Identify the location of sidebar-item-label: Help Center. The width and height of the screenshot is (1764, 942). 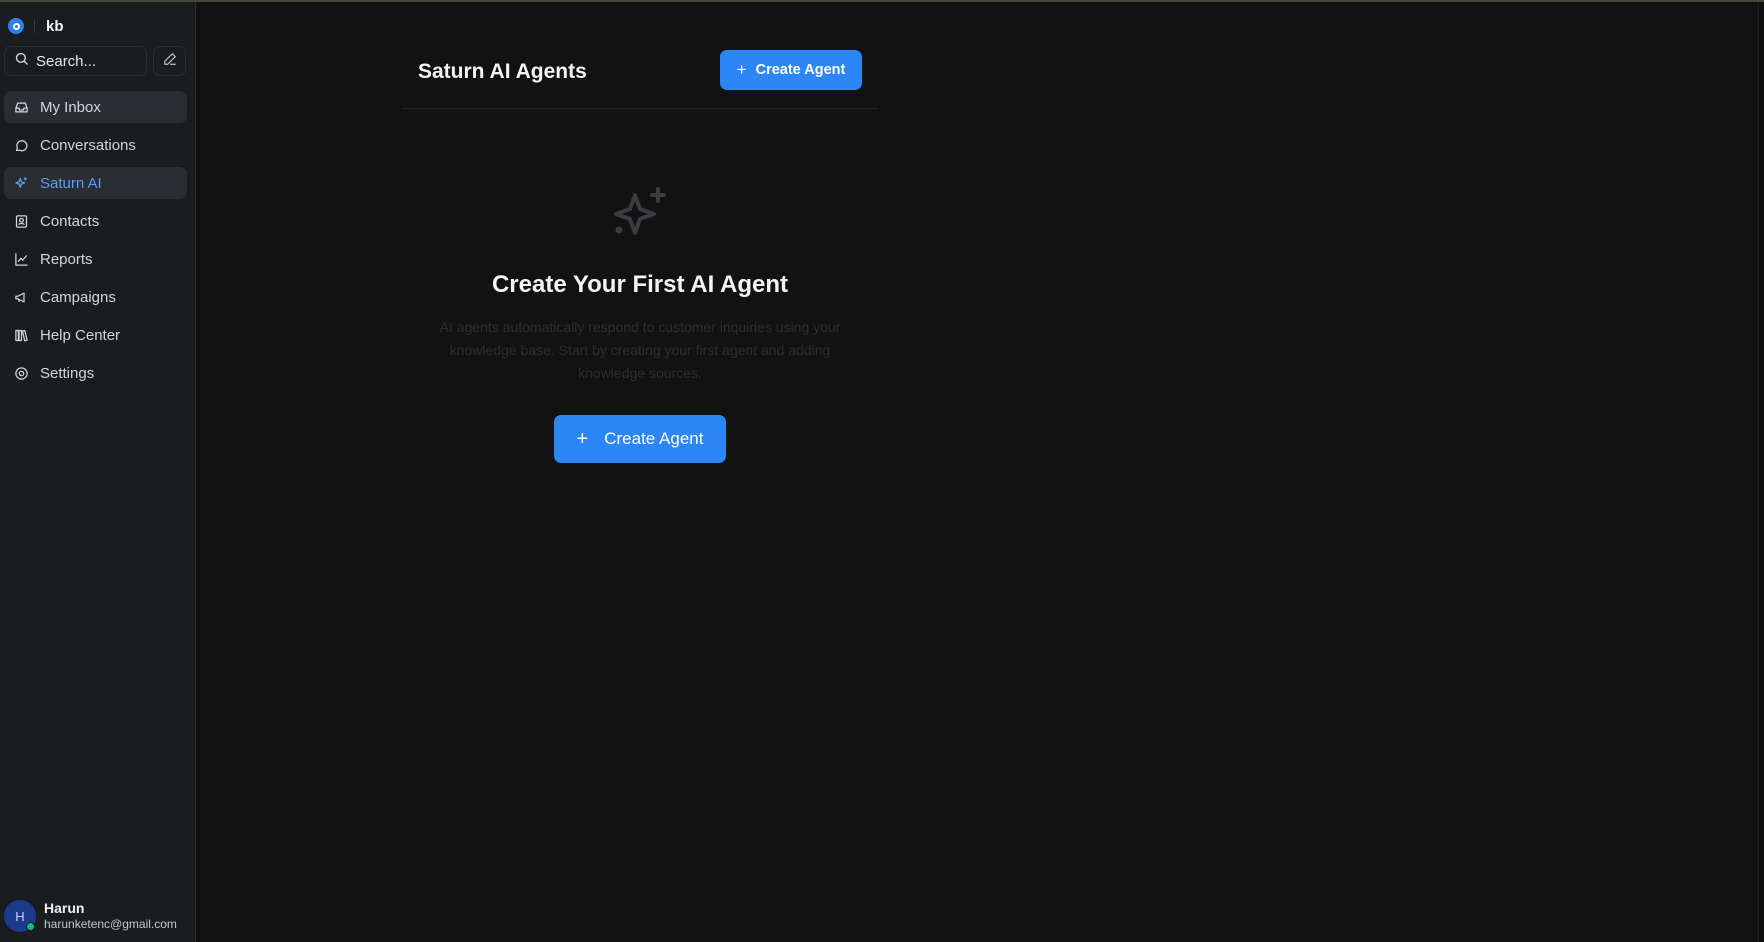
(80, 335).